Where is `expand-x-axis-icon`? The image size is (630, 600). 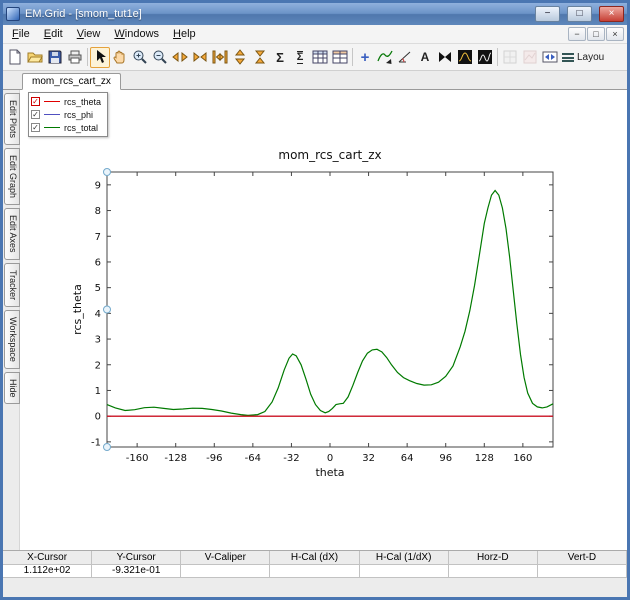
expand-x-axis-icon is located at coordinates (180, 57).